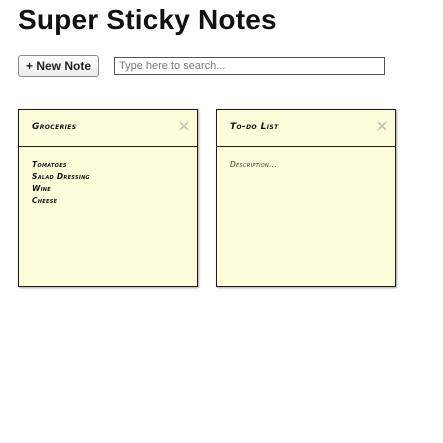 The image size is (443, 443). What do you see at coordinates (249, 66) in the screenshot?
I see `search-input` at bounding box center [249, 66].